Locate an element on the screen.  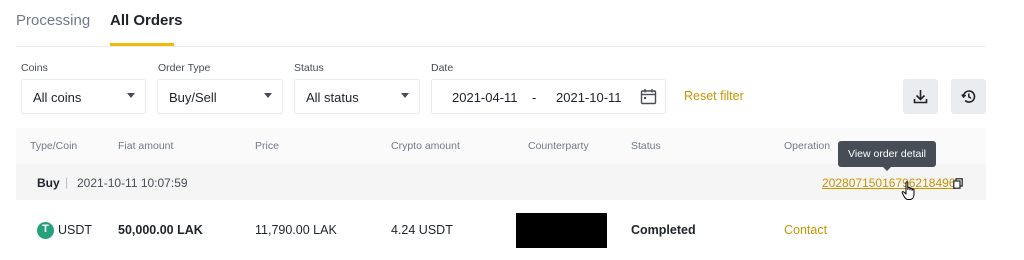
history-button is located at coordinates (968, 96).